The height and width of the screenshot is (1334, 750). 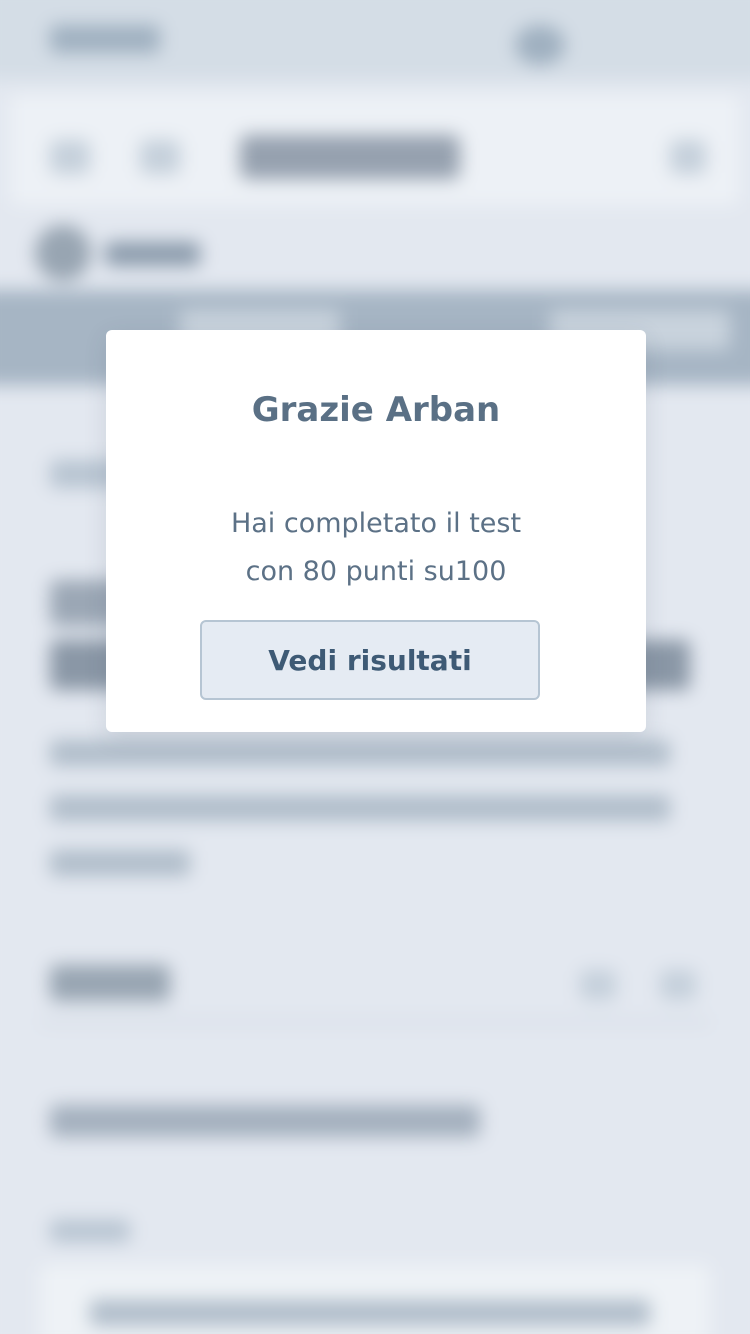 What do you see at coordinates (370, 660) in the screenshot?
I see `view-results-button: Vedi risultati` at bounding box center [370, 660].